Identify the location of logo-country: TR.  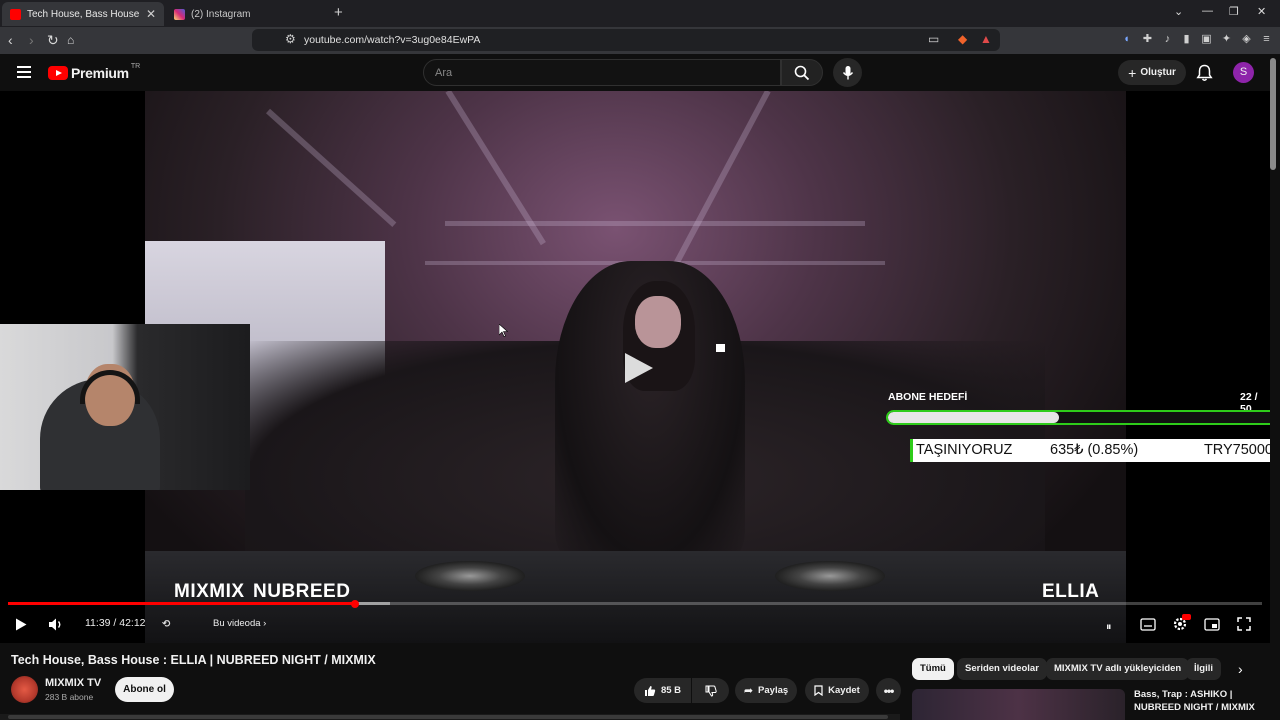
(135, 66).